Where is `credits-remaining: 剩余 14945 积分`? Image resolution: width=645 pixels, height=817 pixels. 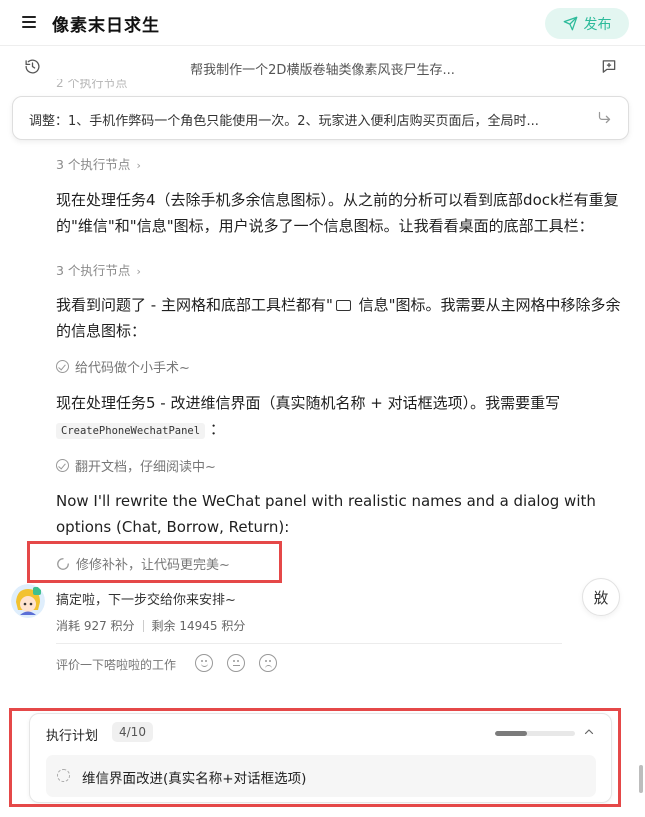
credits-remaining: 剩余 14945 积分 is located at coordinates (198, 626).